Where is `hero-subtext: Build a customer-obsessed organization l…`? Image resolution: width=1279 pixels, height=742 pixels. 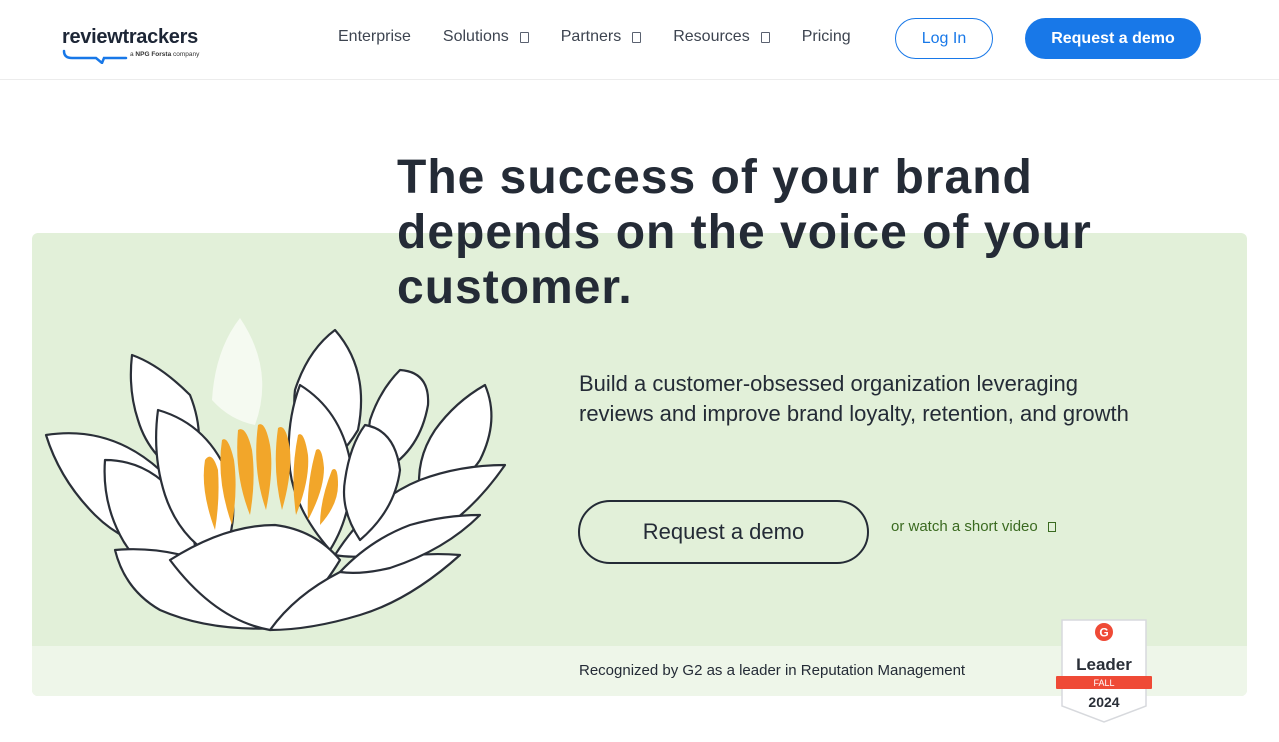
hero-subtext: Build a customer-obsessed organization l… is located at coordinates (854, 398).